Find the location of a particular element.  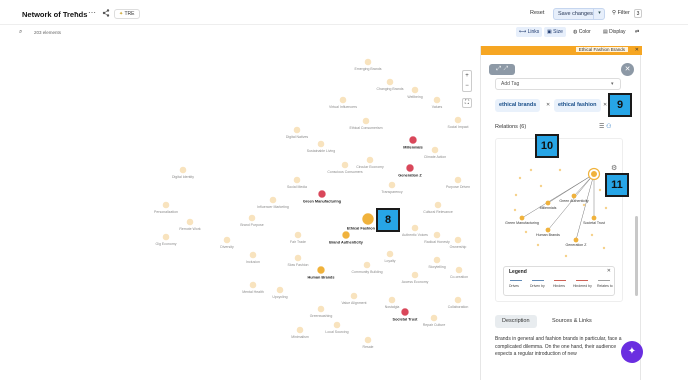

relation-node-label: Generation Z is located at coordinates (577, 245).